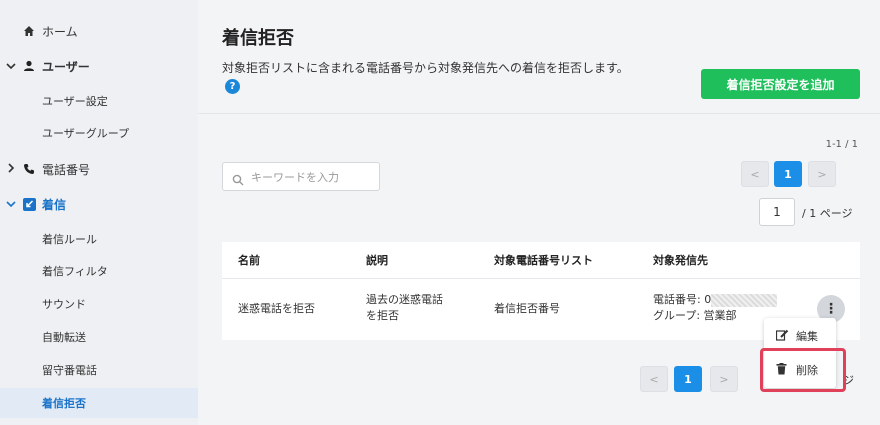 The height and width of the screenshot is (425, 880). What do you see at coordinates (69, 370) in the screenshot?
I see `sidebar-item-label: 留守番電話` at bounding box center [69, 370].